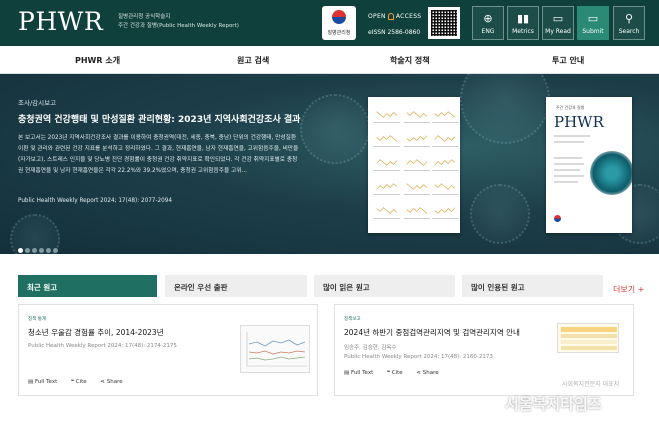 The image size is (659, 430). Describe the element at coordinates (96, 332) in the screenshot. I see `card-title: 청소년 우울감 경험률 추이, 2014-2023년` at that location.